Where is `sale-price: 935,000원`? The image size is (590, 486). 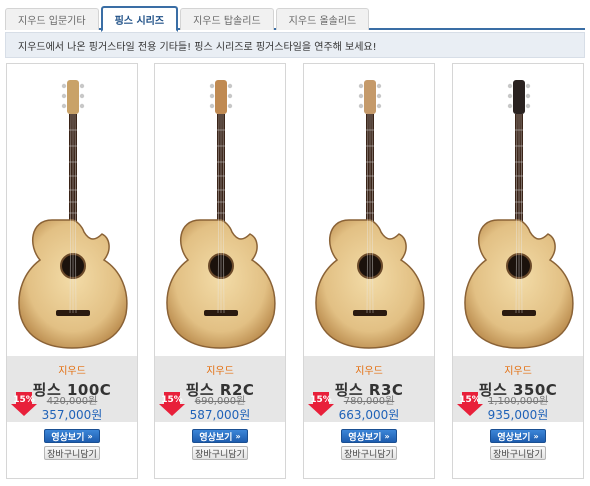 sale-price: 935,000원 is located at coordinates (518, 415).